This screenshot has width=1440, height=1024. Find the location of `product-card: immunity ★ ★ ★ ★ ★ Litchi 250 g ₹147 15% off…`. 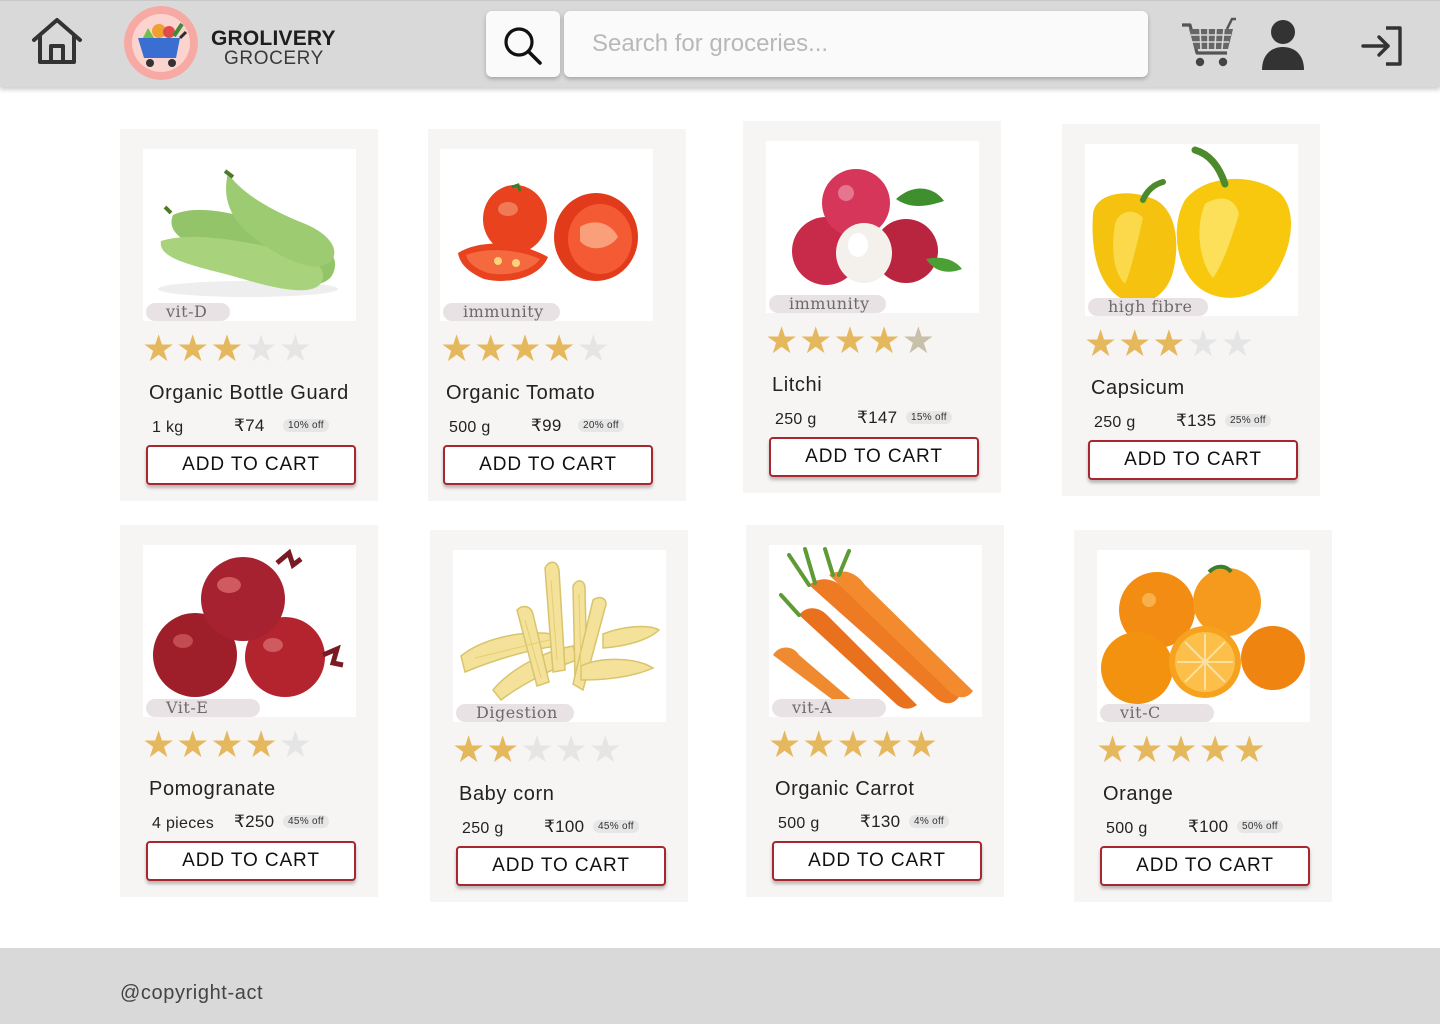

product-card: immunity ★ ★ ★ ★ ★ Litchi 250 g ₹147 15% off… is located at coordinates (872, 307).